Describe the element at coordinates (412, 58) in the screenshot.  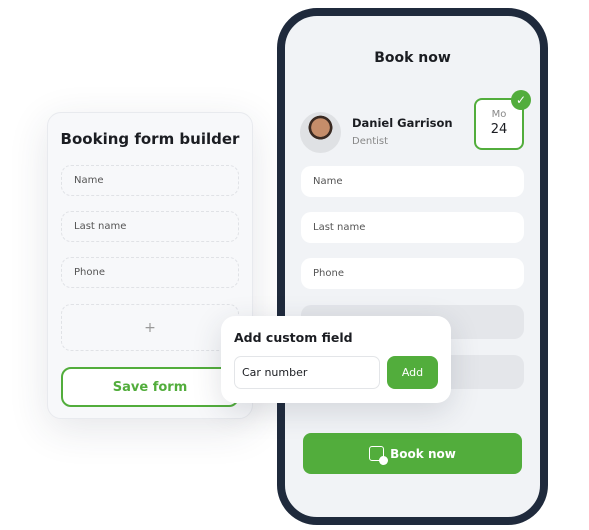
I see `book-now-title: Book now` at that location.